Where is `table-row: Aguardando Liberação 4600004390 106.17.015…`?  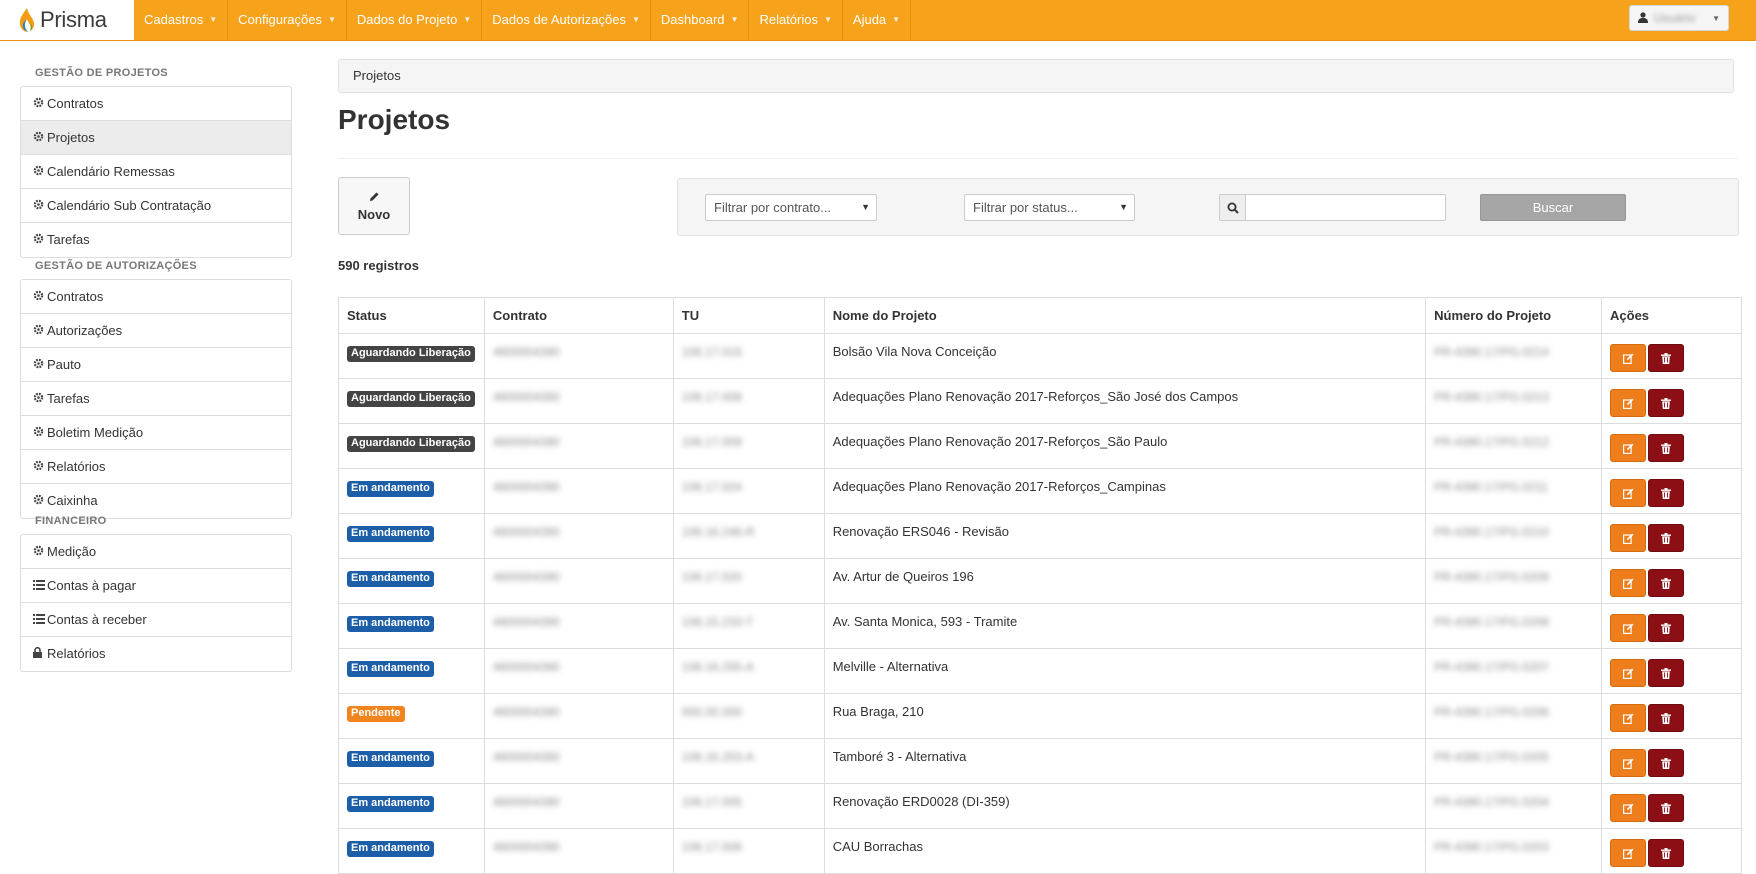
table-row: Aguardando Liberação 4600004390 106.17.015… is located at coordinates (1040, 356).